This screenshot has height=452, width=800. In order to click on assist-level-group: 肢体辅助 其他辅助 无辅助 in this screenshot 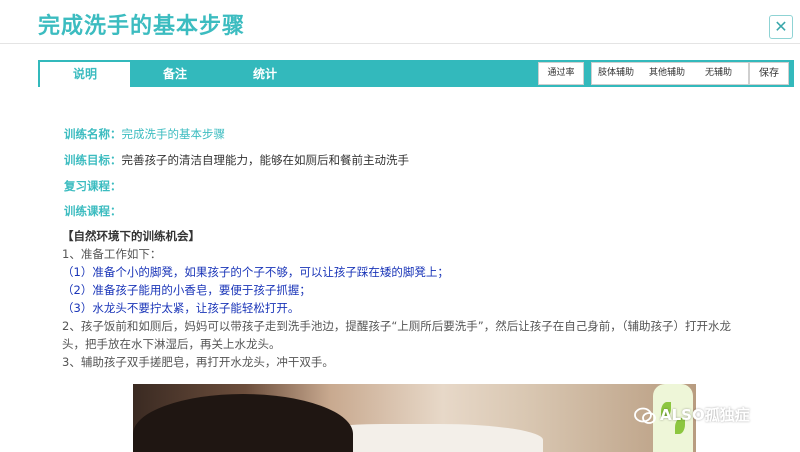, I will do `click(670, 73)`.